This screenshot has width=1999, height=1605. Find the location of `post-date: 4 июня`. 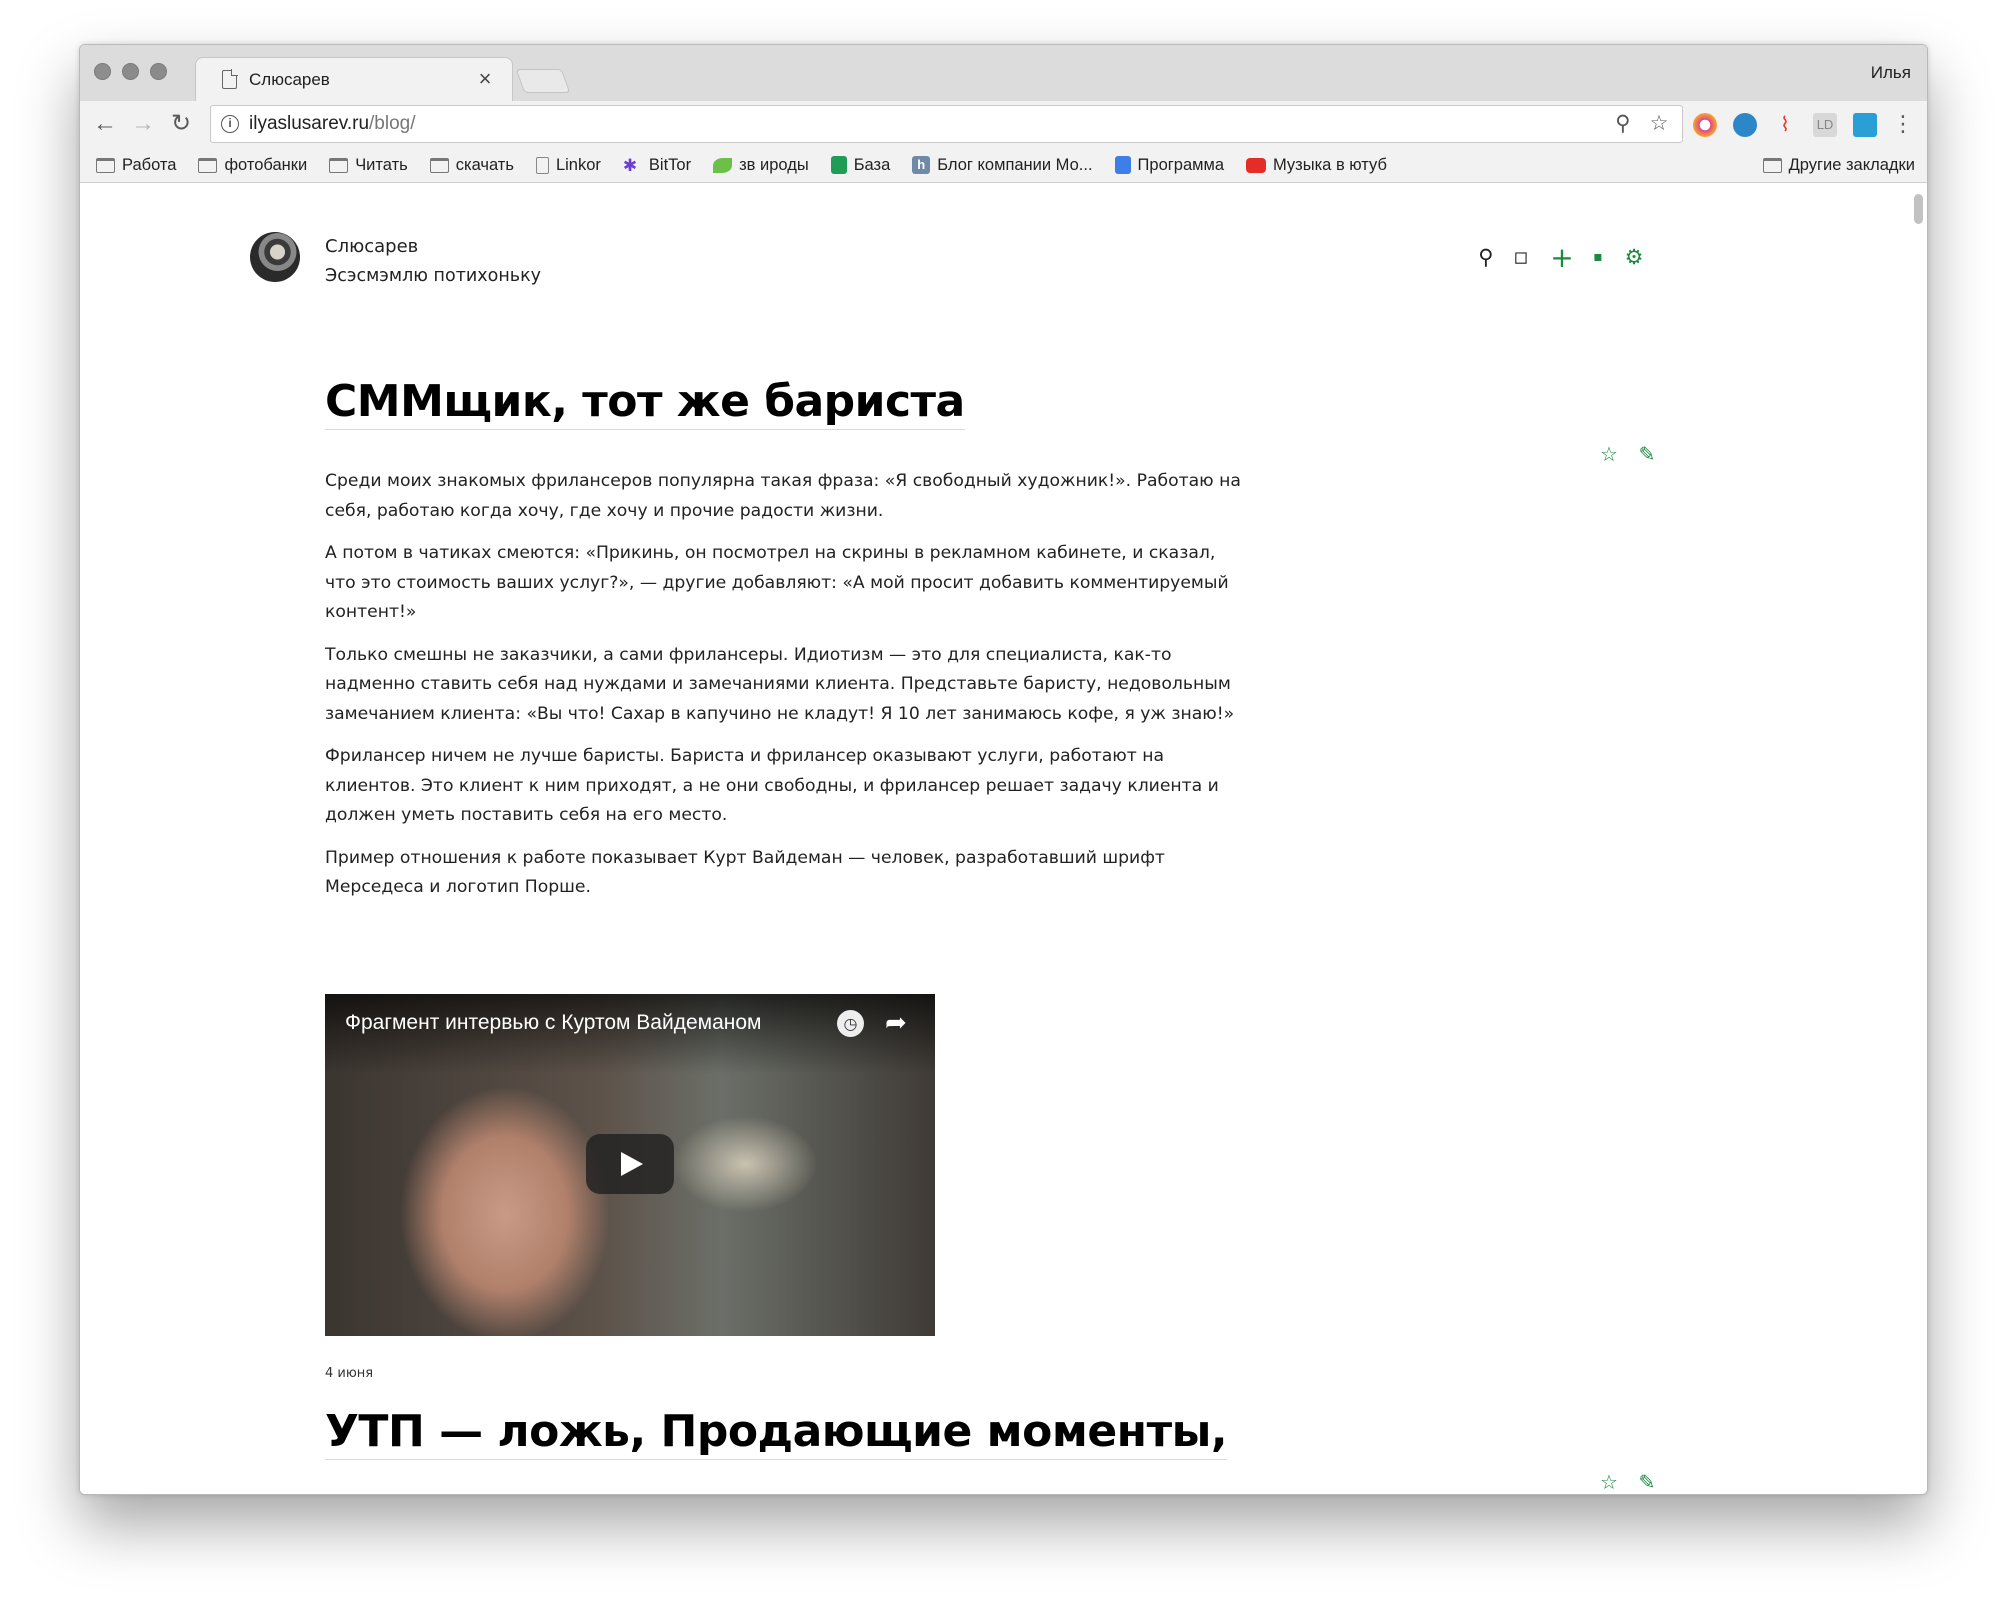

post-date: 4 июня is located at coordinates (349, 1373).